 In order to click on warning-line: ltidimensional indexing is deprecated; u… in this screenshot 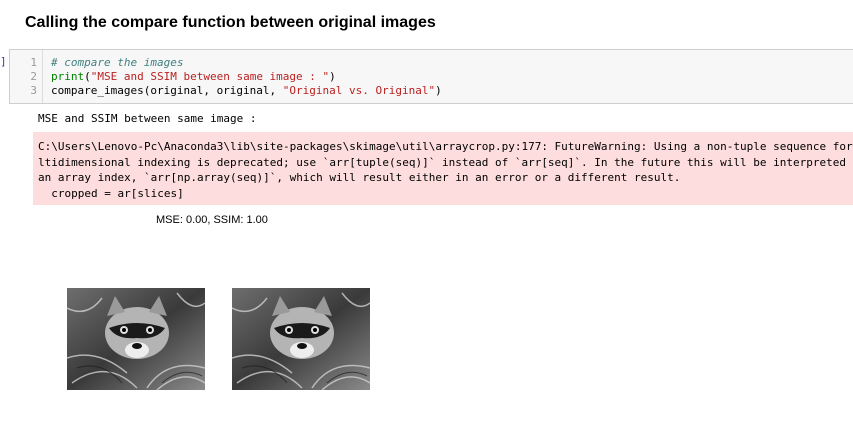, I will do `click(445, 162)`.